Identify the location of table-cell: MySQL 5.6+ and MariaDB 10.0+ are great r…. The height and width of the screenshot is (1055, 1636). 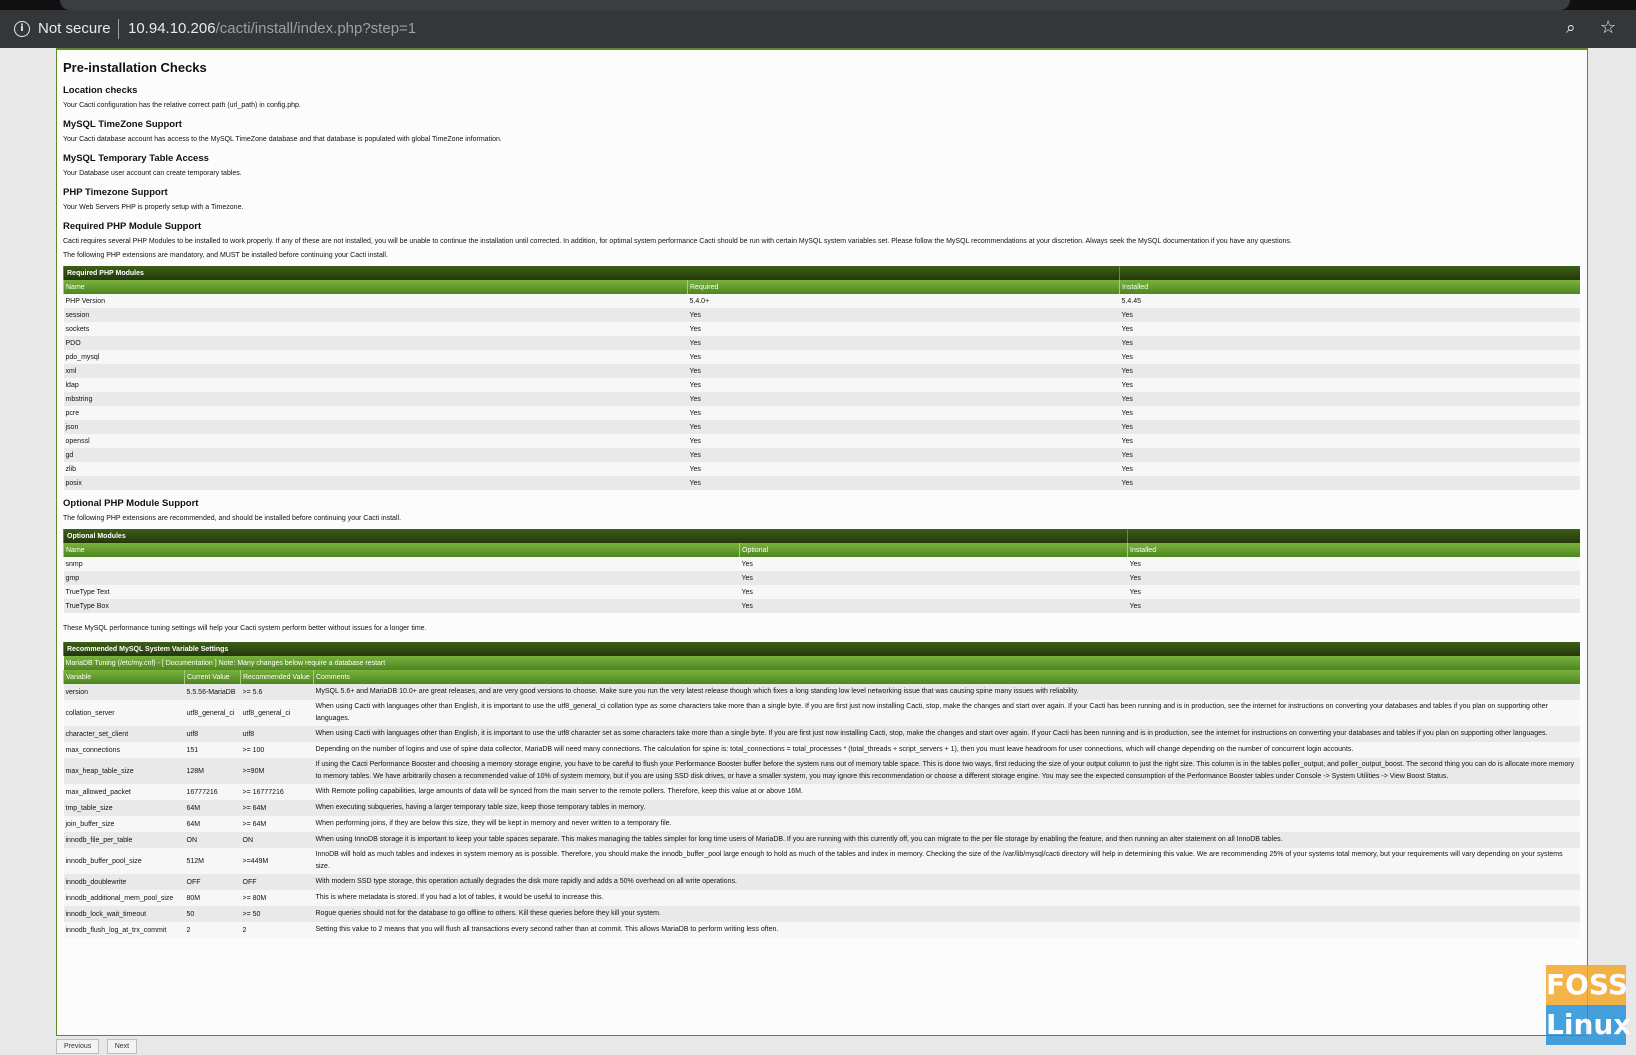
(946, 692).